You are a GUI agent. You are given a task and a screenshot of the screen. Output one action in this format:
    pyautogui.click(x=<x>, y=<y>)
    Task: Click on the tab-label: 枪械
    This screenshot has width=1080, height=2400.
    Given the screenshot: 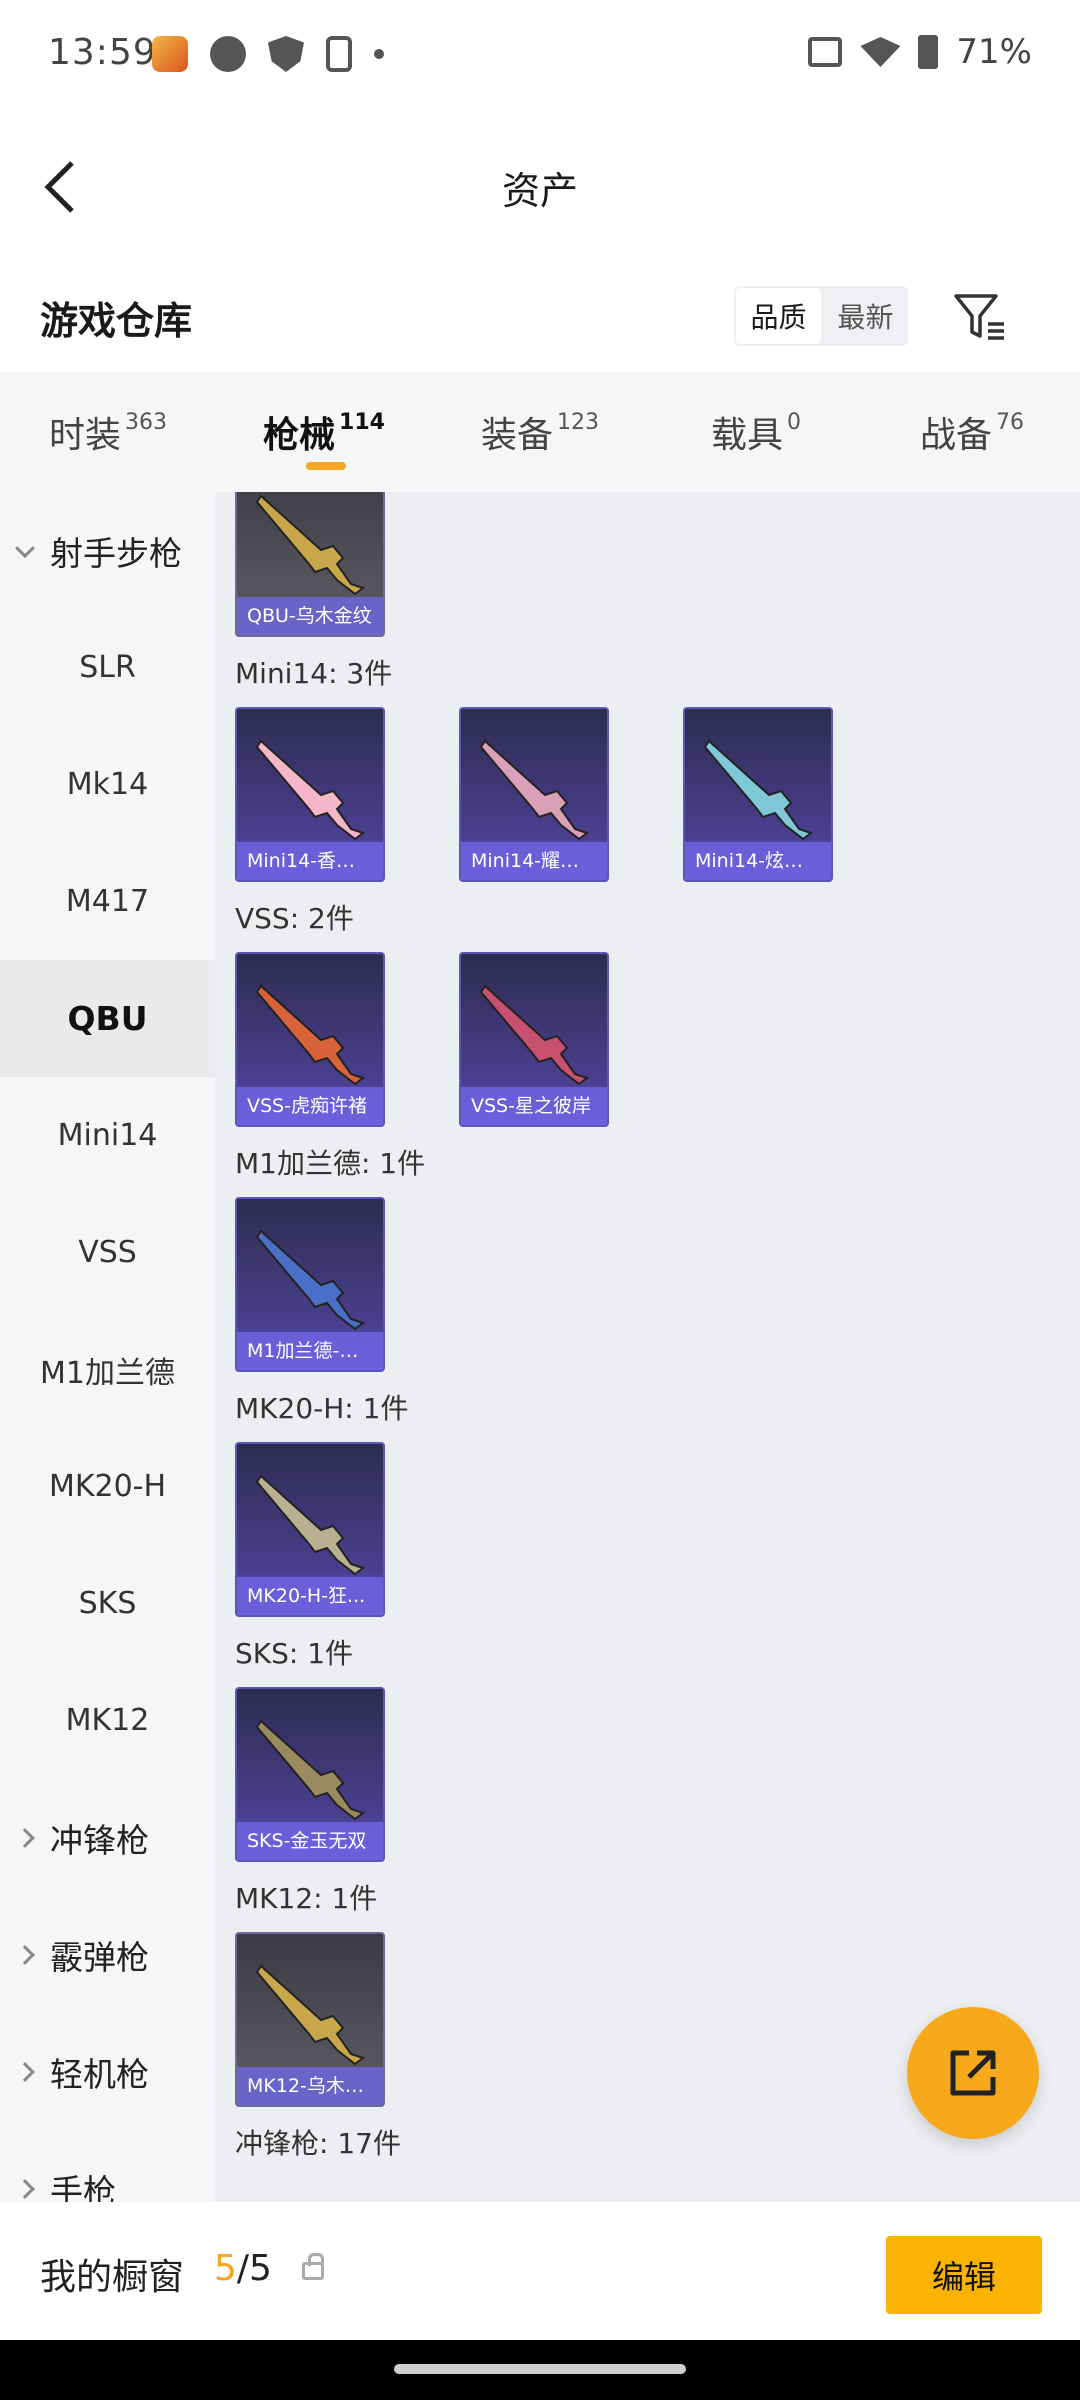 What is the action you would take?
    pyautogui.click(x=299, y=435)
    